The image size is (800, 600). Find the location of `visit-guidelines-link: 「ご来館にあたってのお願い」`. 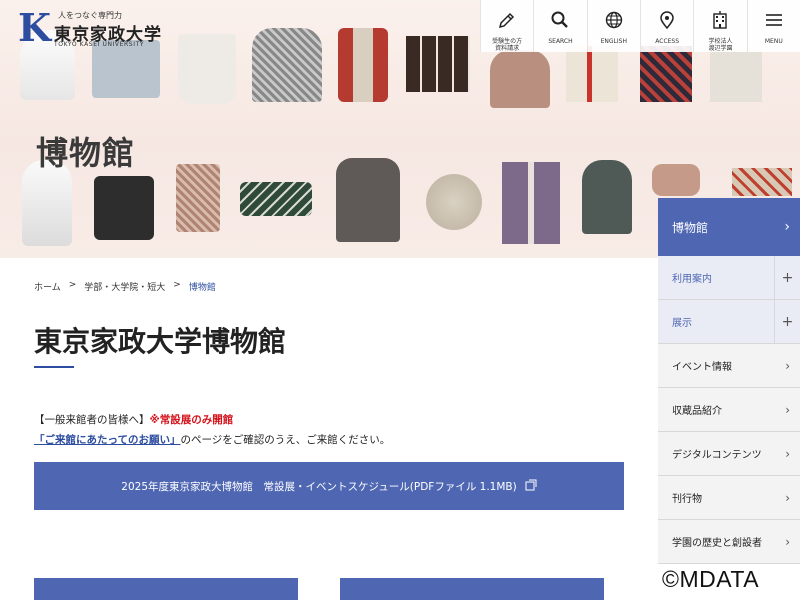

visit-guidelines-link: 「ご来館にあたってのお願い」 is located at coordinates (107, 440).